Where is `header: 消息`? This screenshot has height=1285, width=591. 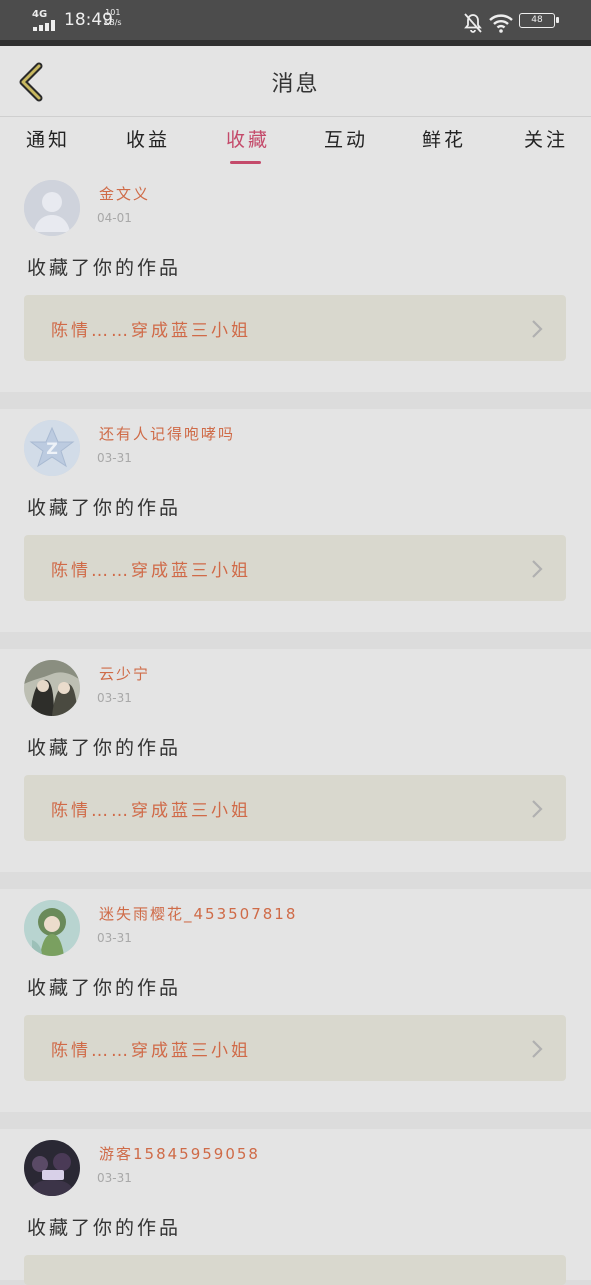
header: 消息 is located at coordinates (295, 81).